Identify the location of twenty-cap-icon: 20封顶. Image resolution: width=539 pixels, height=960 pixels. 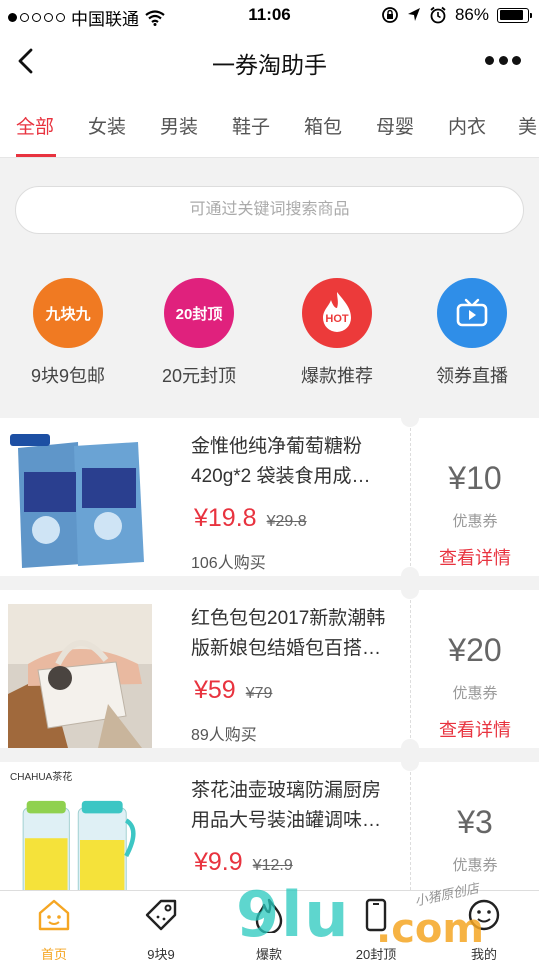
(199, 313).